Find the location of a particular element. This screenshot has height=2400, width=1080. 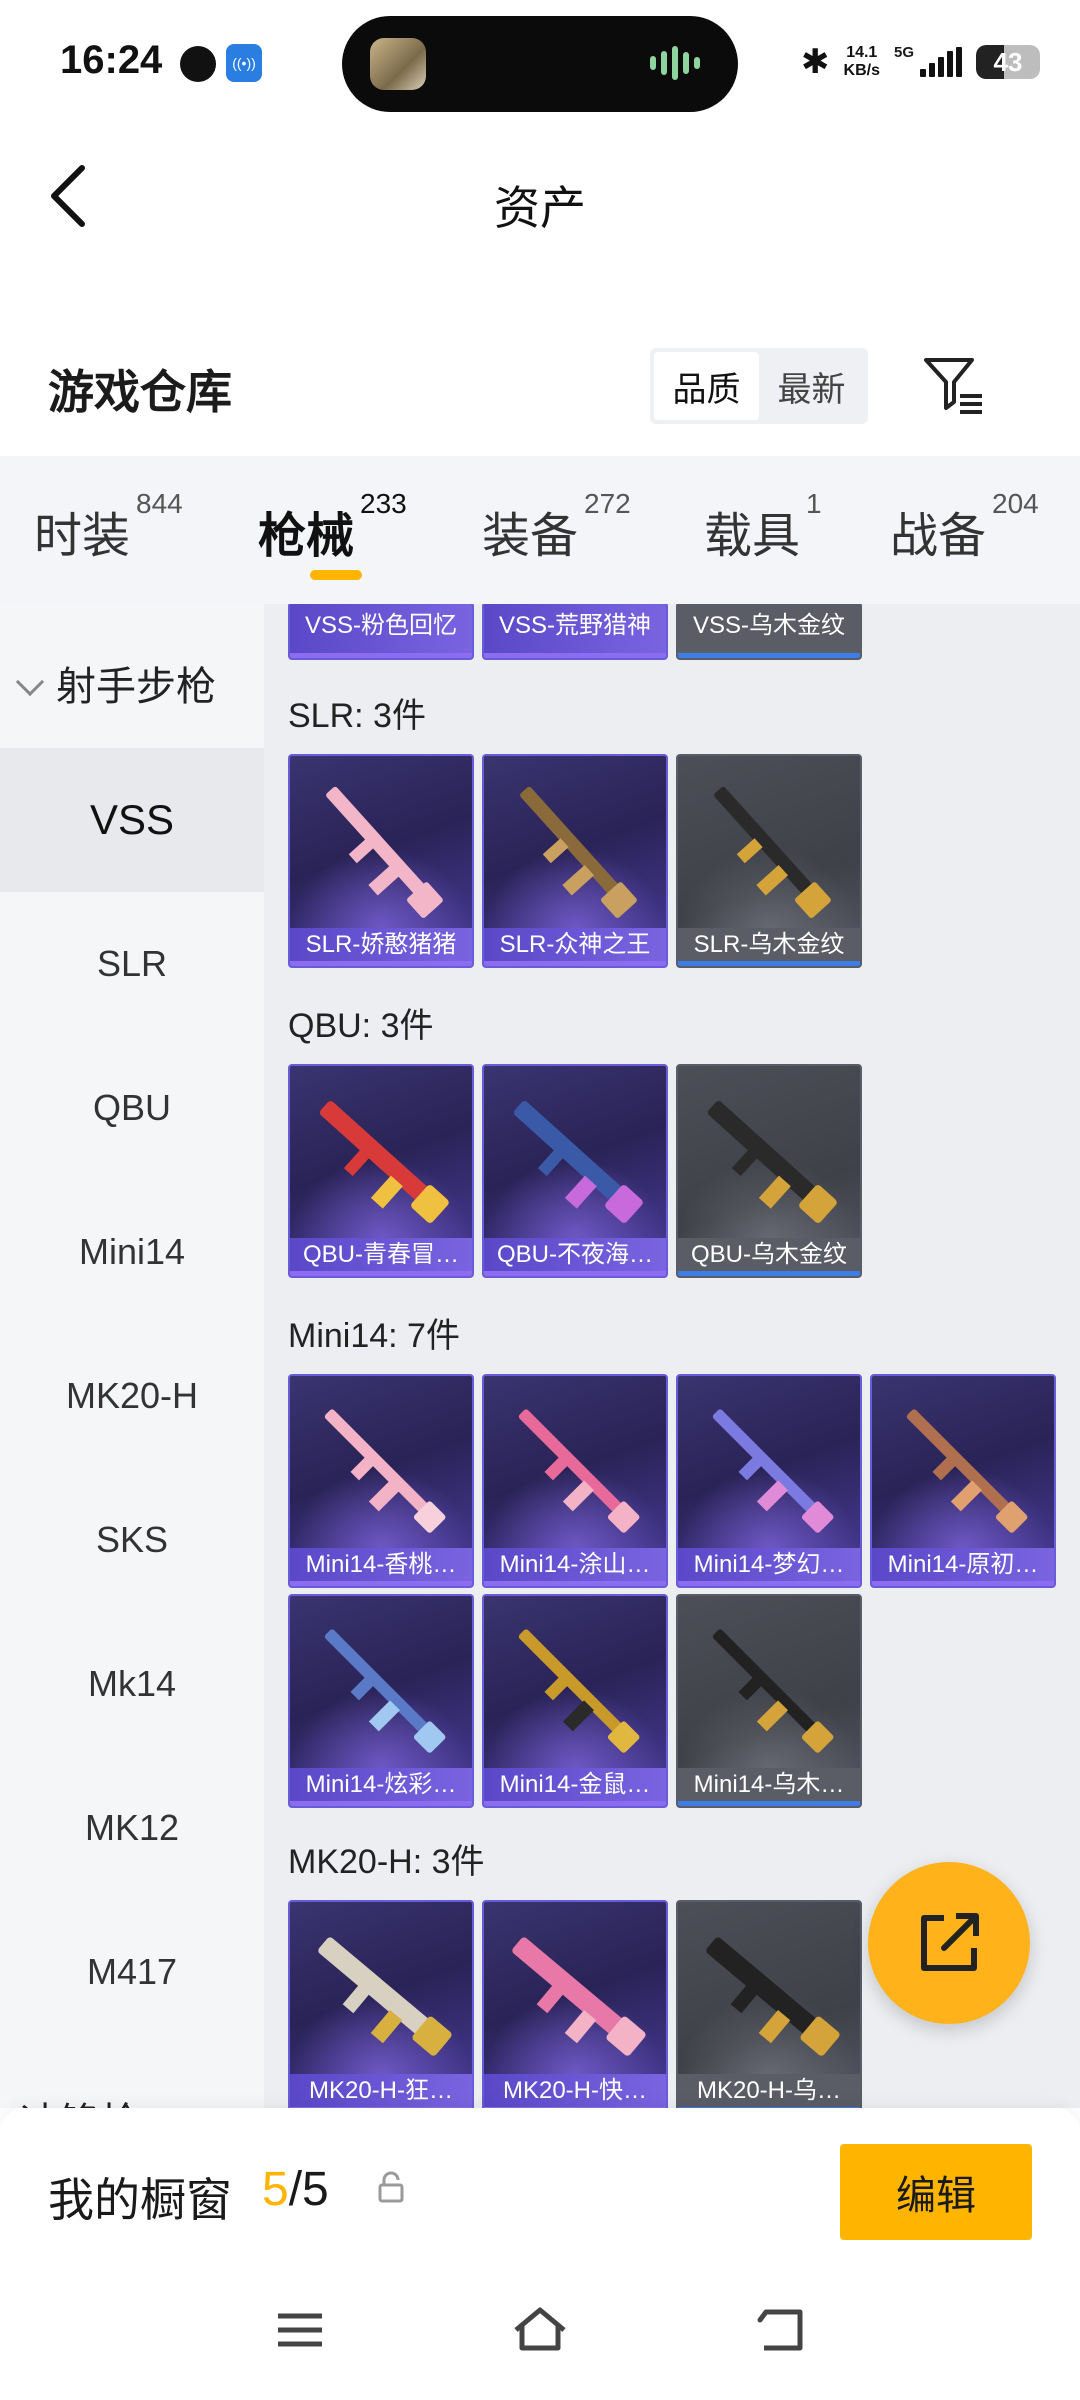

group-label-mini14: Mini14: 7件 is located at coordinates (374, 1336).